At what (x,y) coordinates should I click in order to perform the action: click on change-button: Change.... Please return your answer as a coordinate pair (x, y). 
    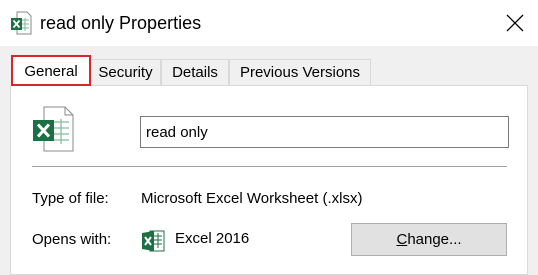
    Looking at the image, I should click on (429, 239).